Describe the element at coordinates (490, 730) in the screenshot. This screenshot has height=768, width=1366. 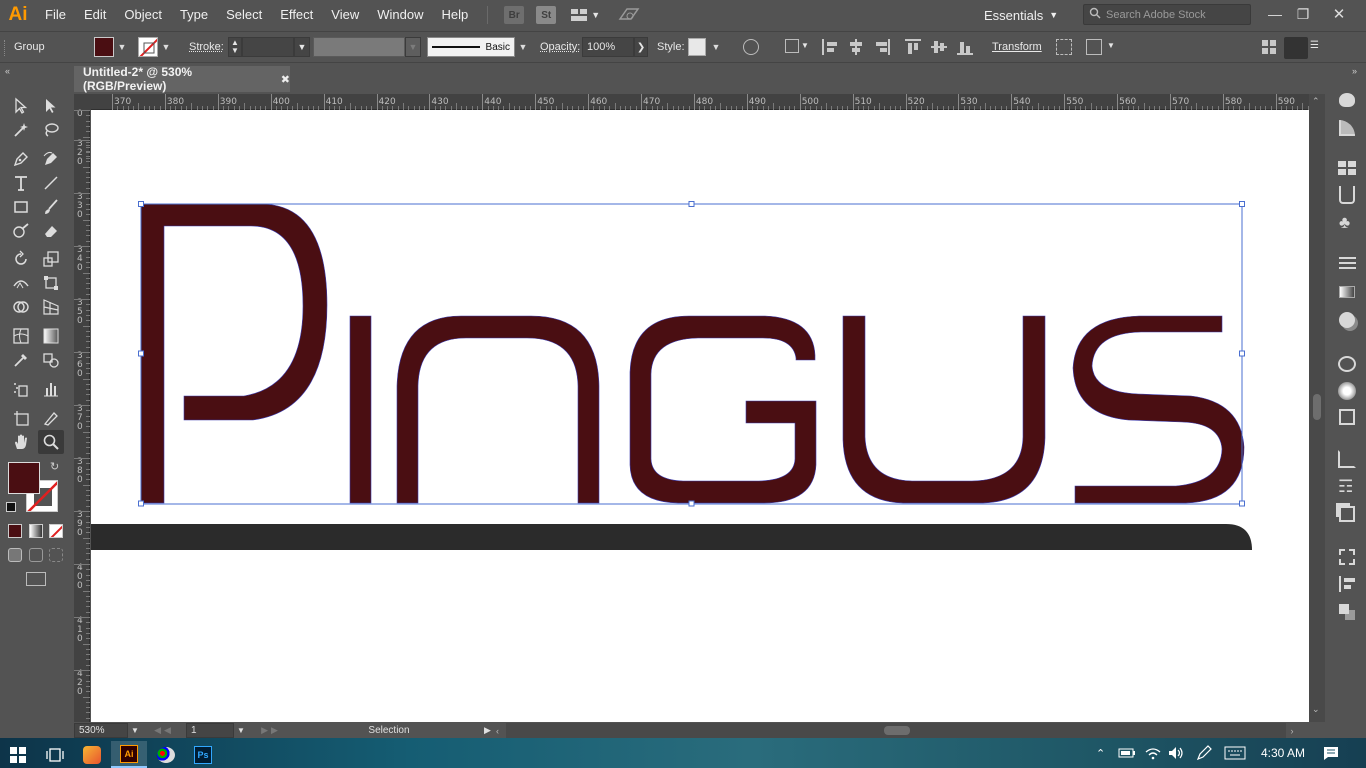
I see `status-menu-icon: ▶` at that location.